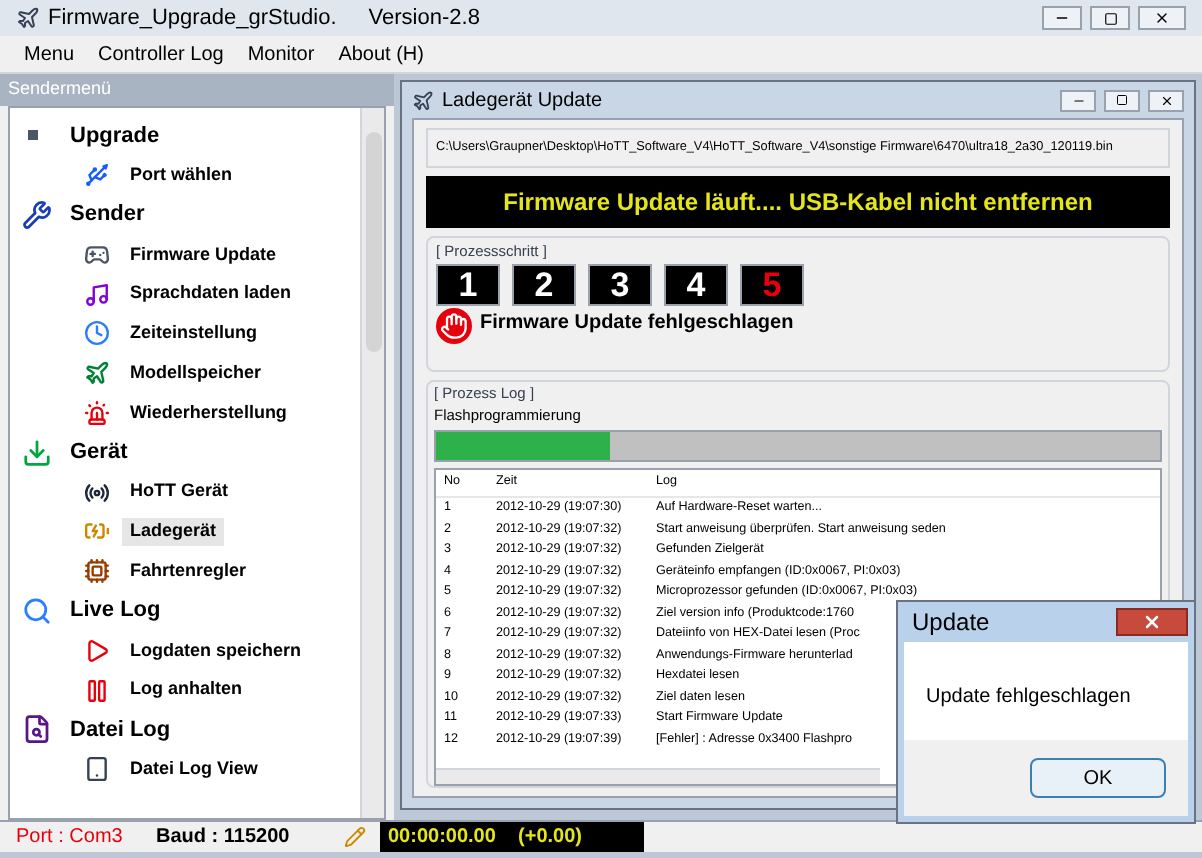 The height and width of the screenshot is (858, 1202). I want to click on tree-item: Modellspeicher, so click(196, 373).